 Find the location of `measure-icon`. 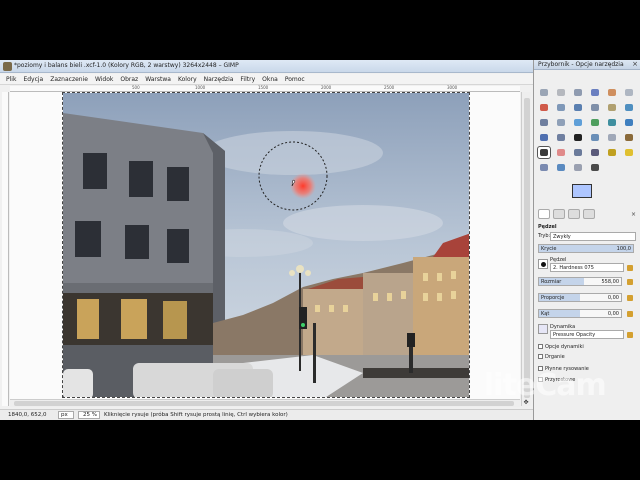

measure-icon is located at coordinates (612, 107).